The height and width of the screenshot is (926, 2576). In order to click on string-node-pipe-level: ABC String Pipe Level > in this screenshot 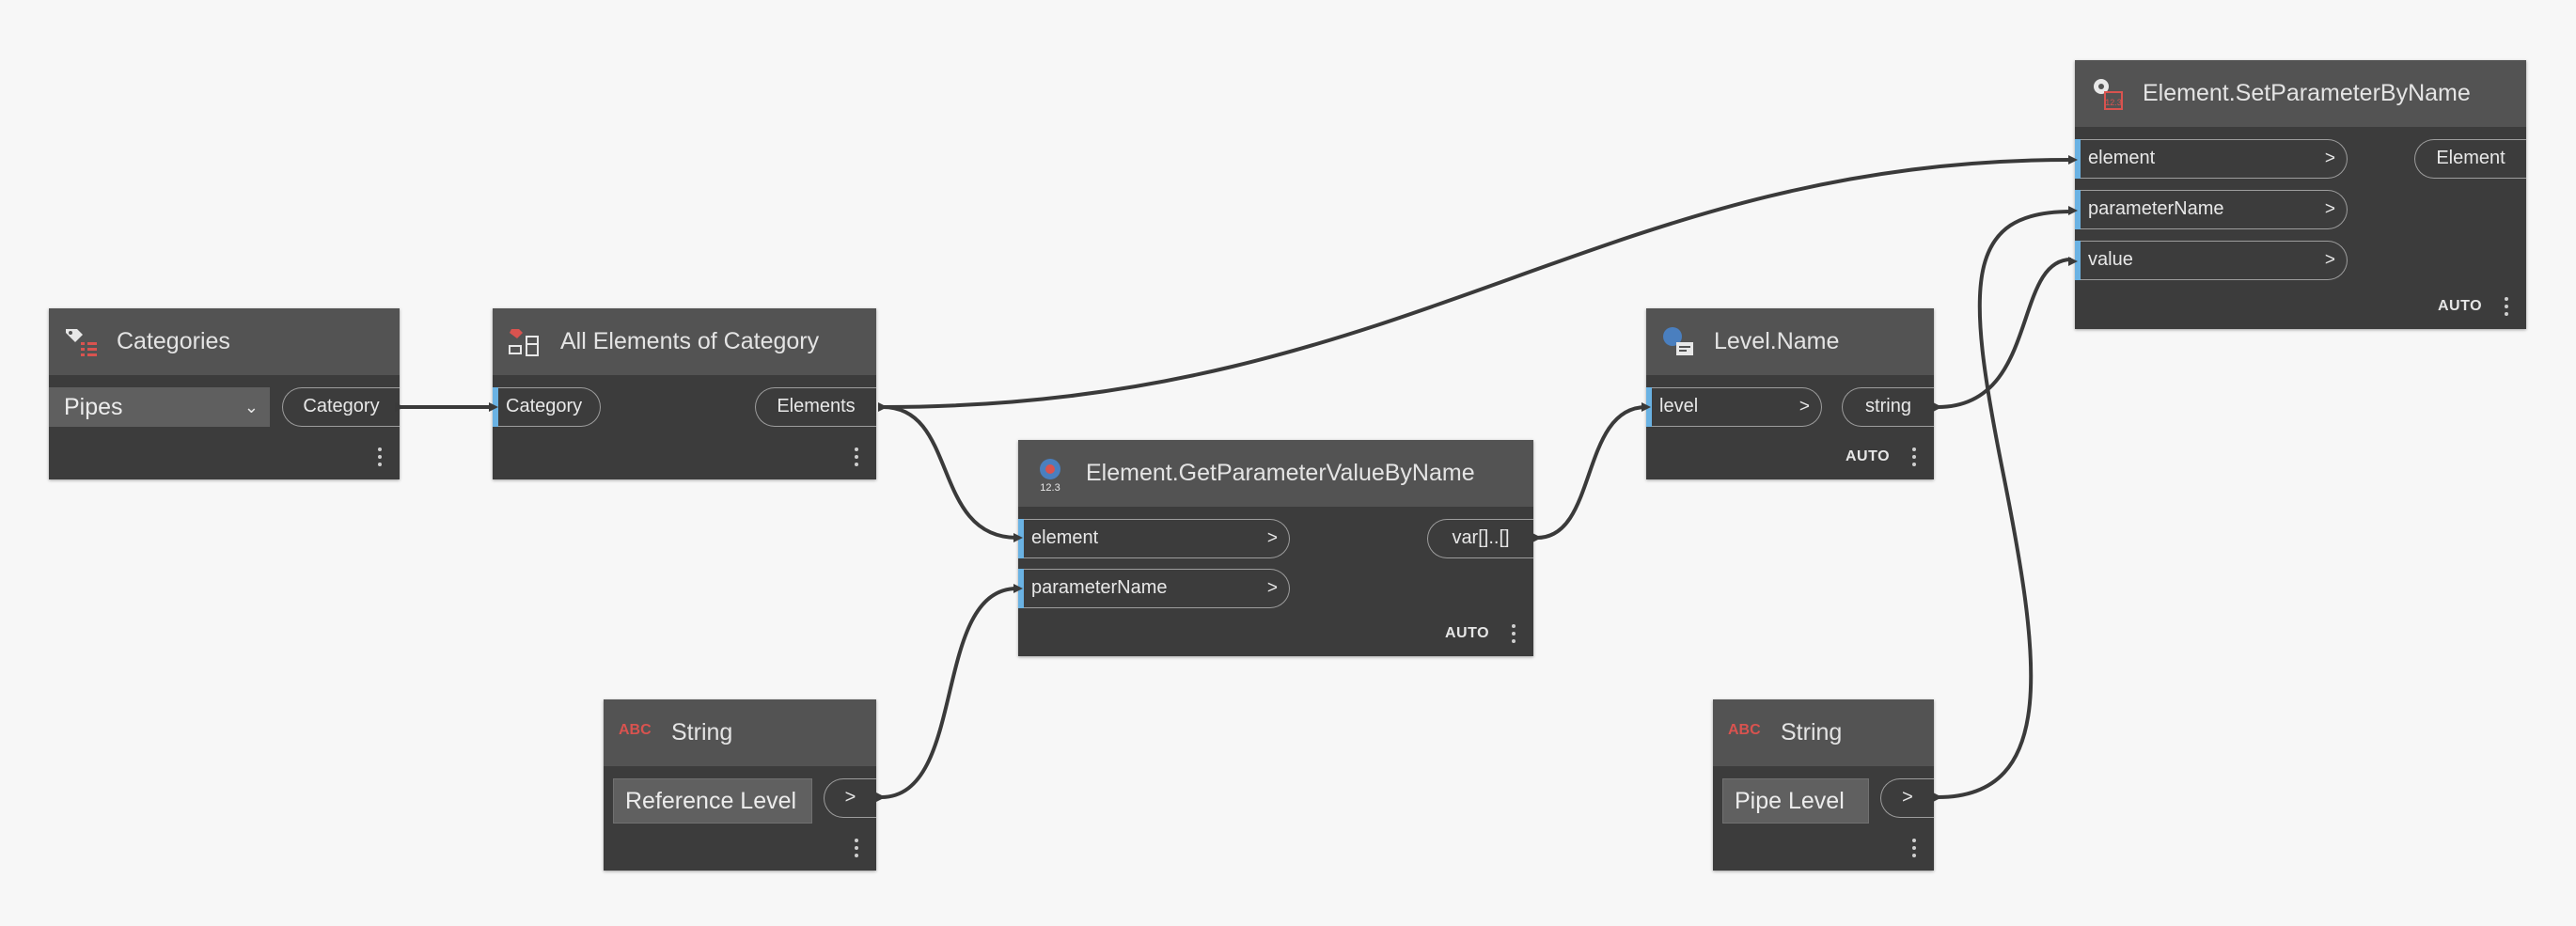, I will do `click(1824, 785)`.